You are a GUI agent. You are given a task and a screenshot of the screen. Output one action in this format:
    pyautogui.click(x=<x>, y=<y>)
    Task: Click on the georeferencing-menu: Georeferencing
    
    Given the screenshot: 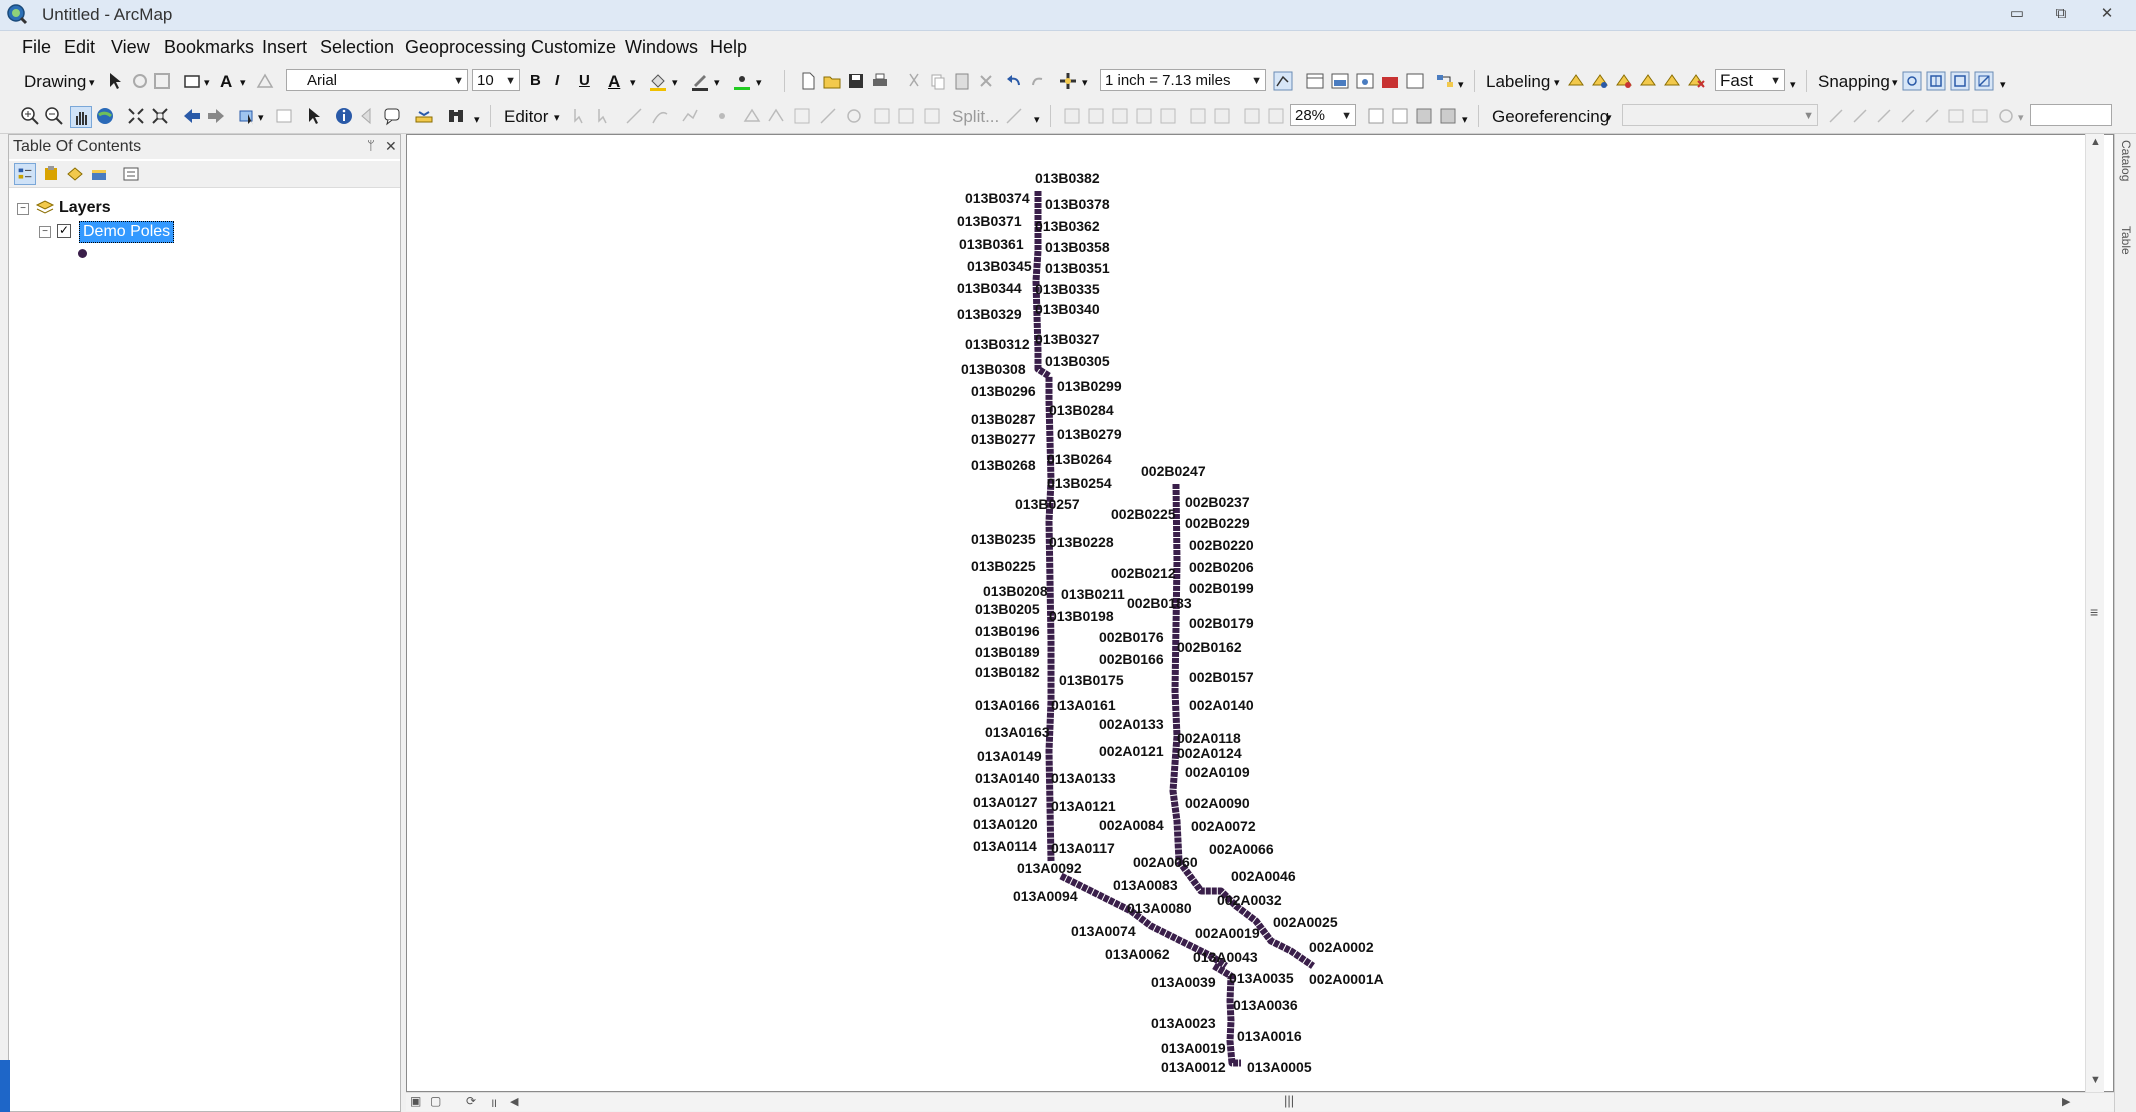 What is the action you would take?
    pyautogui.click(x=1550, y=117)
    